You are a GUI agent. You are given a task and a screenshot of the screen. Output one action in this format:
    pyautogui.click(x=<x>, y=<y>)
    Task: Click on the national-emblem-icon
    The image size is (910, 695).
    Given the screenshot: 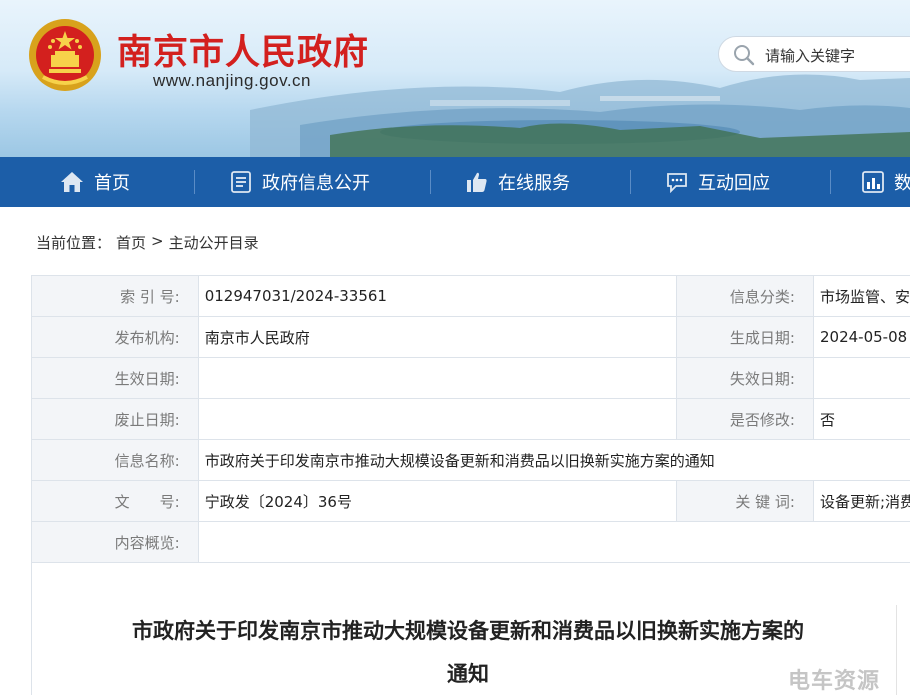 What is the action you would take?
    pyautogui.click(x=65, y=55)
    